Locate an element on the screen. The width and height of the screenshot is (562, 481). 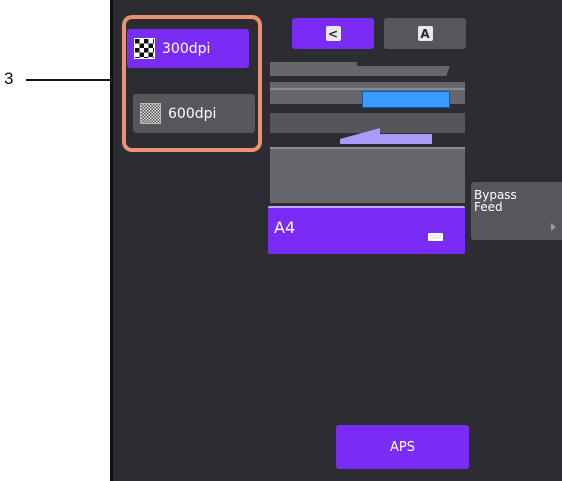
machine-scanner-edge is located at coordinates (367, 89).